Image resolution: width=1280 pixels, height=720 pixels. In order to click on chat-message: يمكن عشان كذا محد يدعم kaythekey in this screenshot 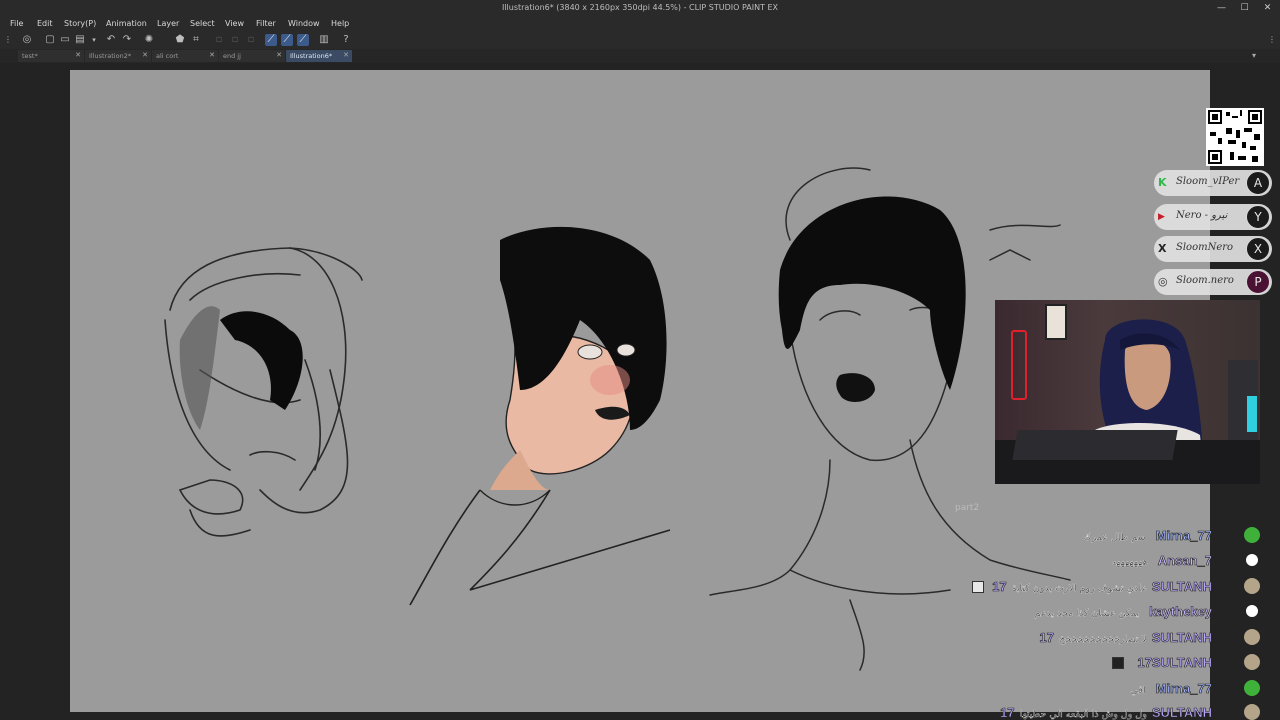, I will do `click(1123, 611)`.